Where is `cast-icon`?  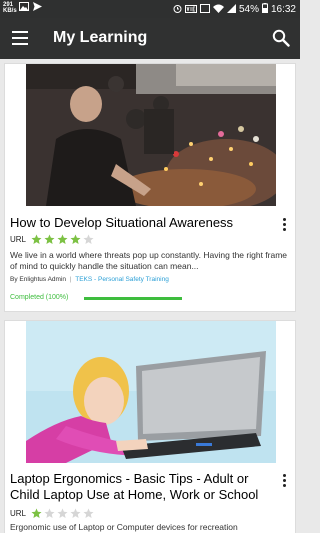 cast-icon is located at coordinates (204, 9).